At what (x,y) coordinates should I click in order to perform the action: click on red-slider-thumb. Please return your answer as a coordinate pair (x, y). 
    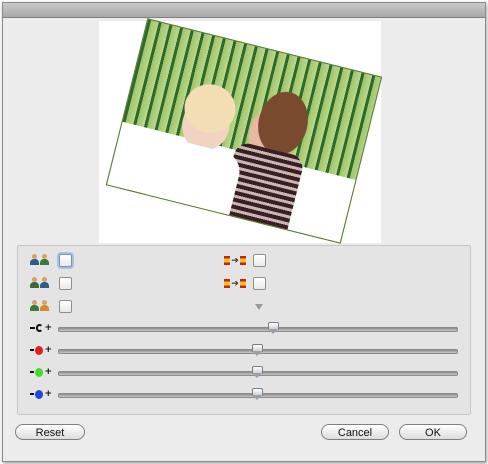
    Looking at the image, I should click on (257, 350).